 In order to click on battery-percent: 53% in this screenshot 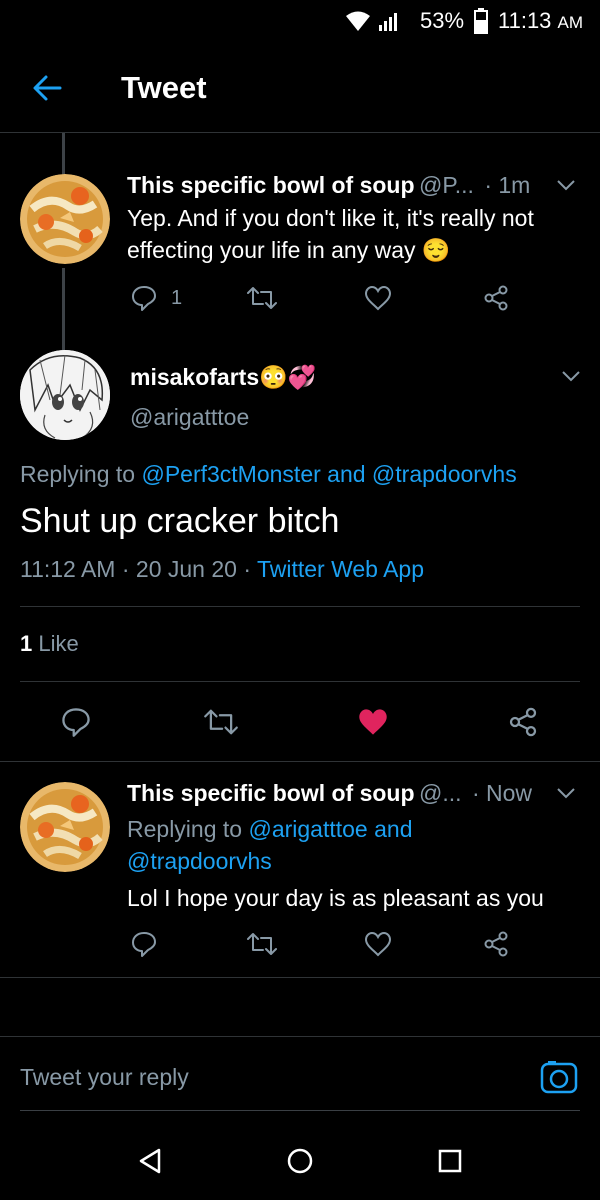, I will do `click(442, 20)`.